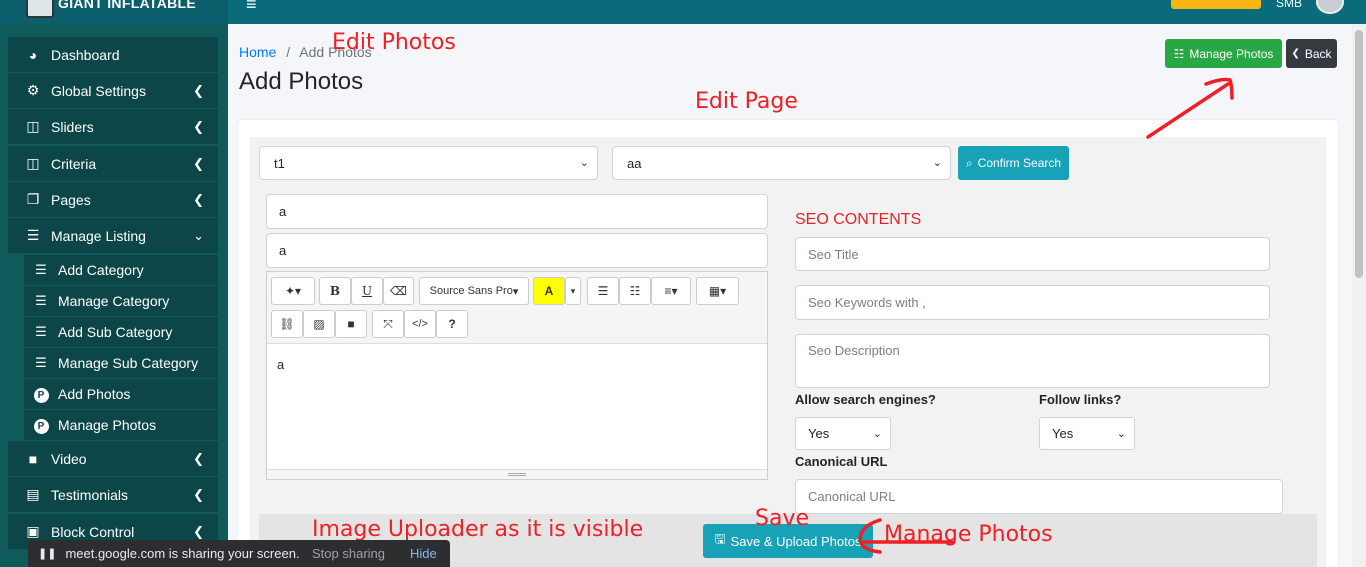 The width and height of the screenshot is (1366, 567). I want to click on link-icon: ⛓, so click(287, 324).